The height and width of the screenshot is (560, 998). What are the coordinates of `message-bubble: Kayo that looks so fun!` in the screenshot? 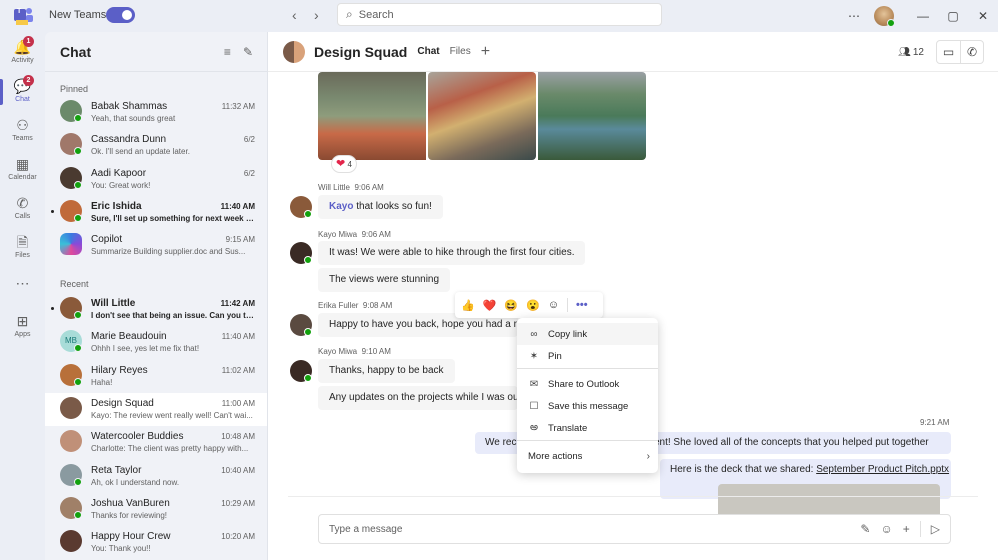 It's located at (380, 207).